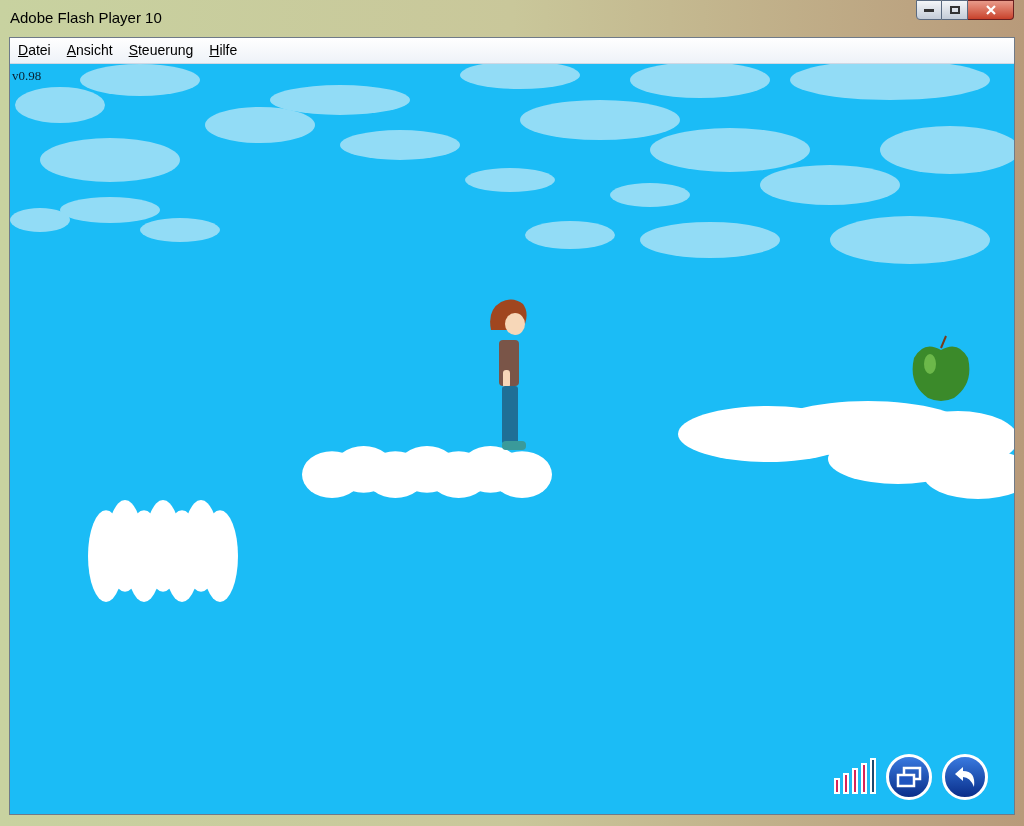 The image size is (1024, 826). What do you see at coordinates (161, 50) in the screenshot?
I see `menu-item: Steuerung` at bounding box center [161, 50].